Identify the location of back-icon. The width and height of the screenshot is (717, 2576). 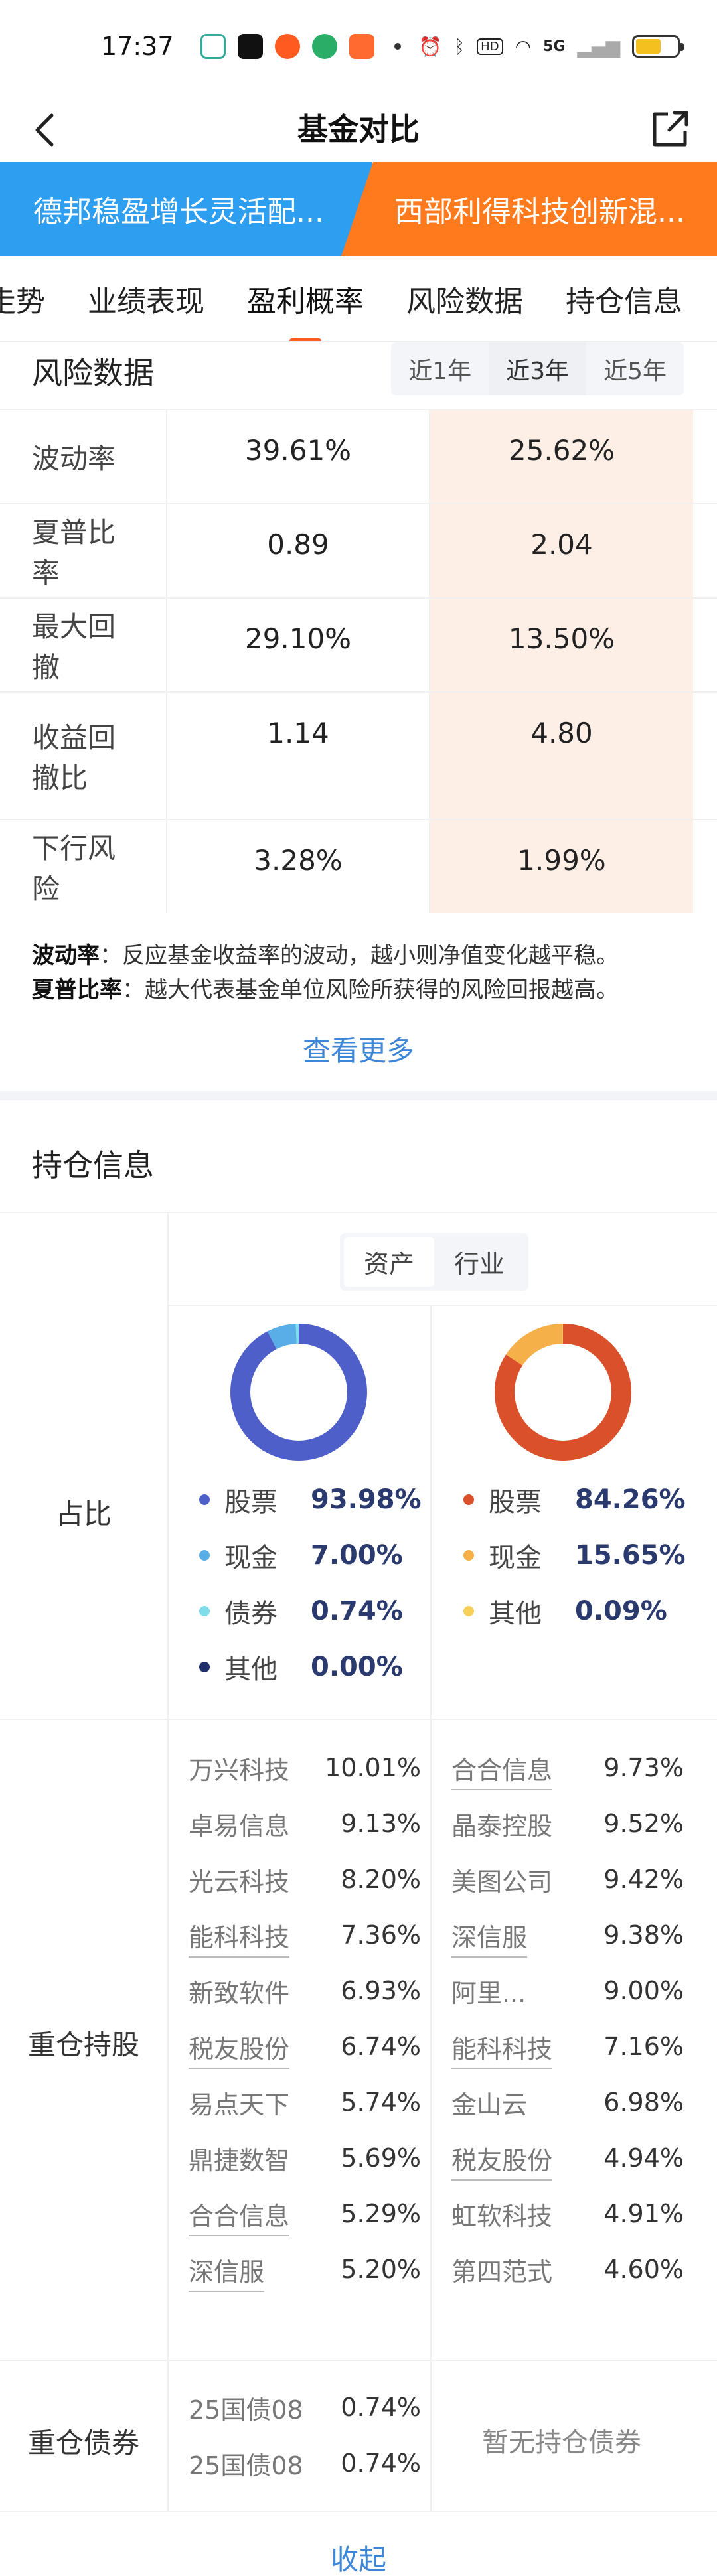
(45, 130).